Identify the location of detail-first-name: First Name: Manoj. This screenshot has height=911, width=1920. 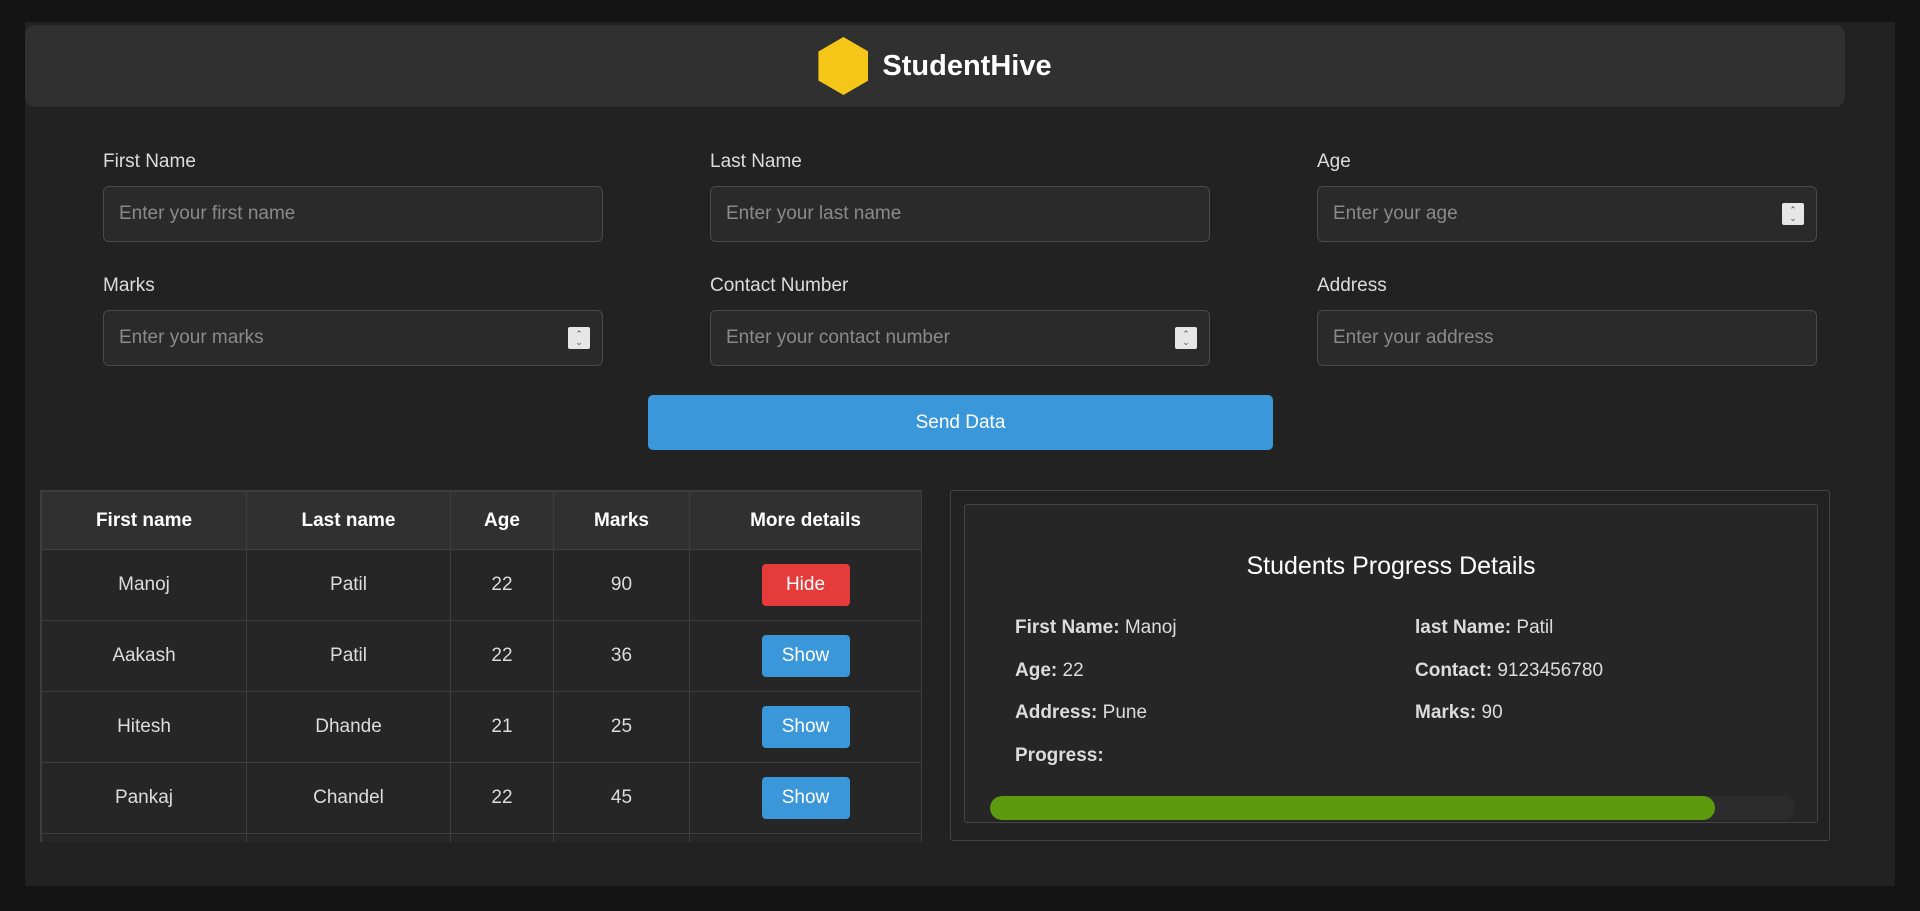
(1096, 628).